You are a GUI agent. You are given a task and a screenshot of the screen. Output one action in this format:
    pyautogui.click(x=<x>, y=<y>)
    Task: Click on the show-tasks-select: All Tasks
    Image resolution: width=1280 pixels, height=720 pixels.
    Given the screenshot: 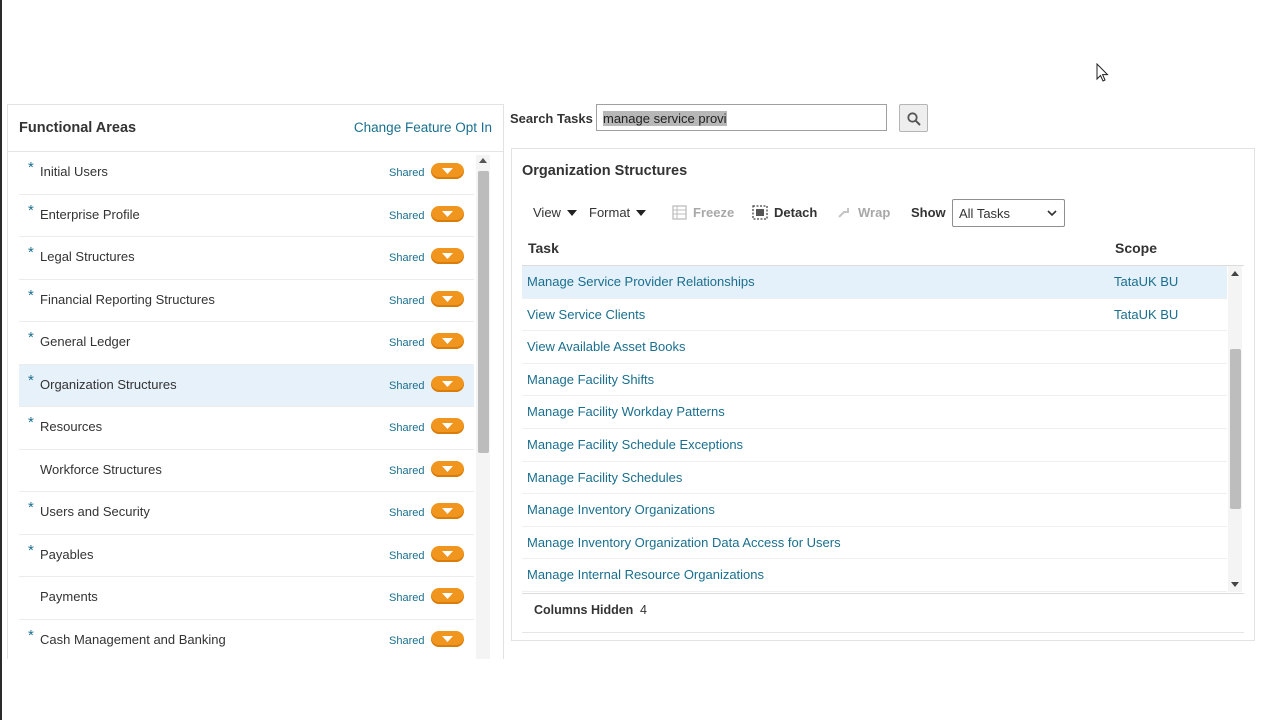 What is the action you would take?
    pyautogui.click(x=1008, y=213)
    